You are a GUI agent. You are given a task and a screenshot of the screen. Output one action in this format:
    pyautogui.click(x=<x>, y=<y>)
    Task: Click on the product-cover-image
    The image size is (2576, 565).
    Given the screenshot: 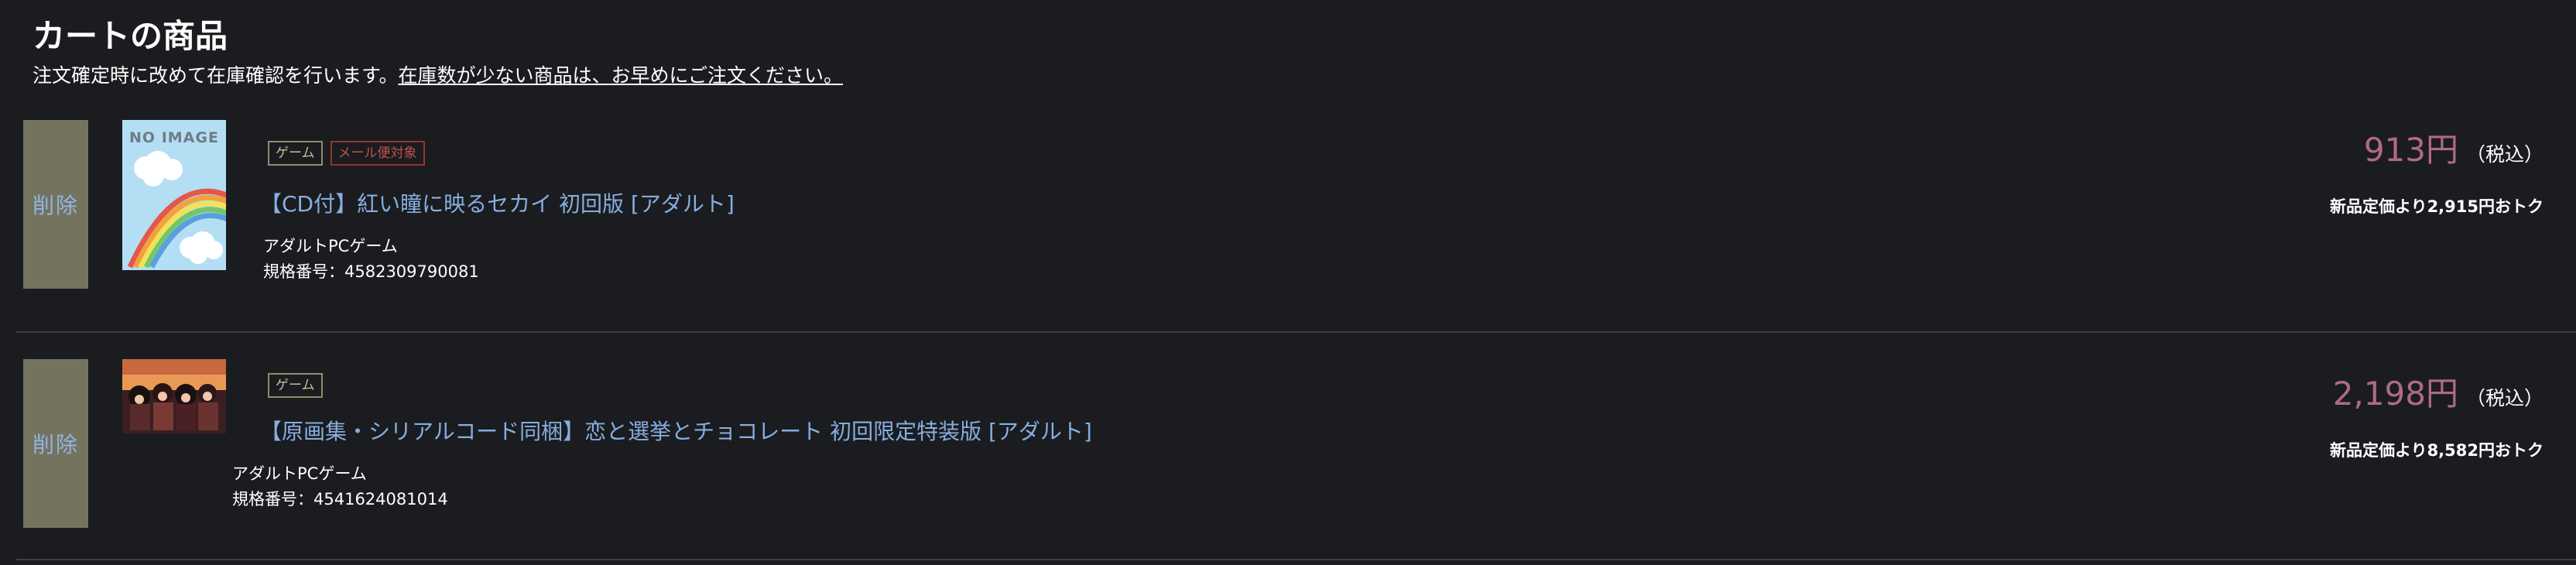 What is the action you would take?
    pyautogui.click(x=174, y=396)
    